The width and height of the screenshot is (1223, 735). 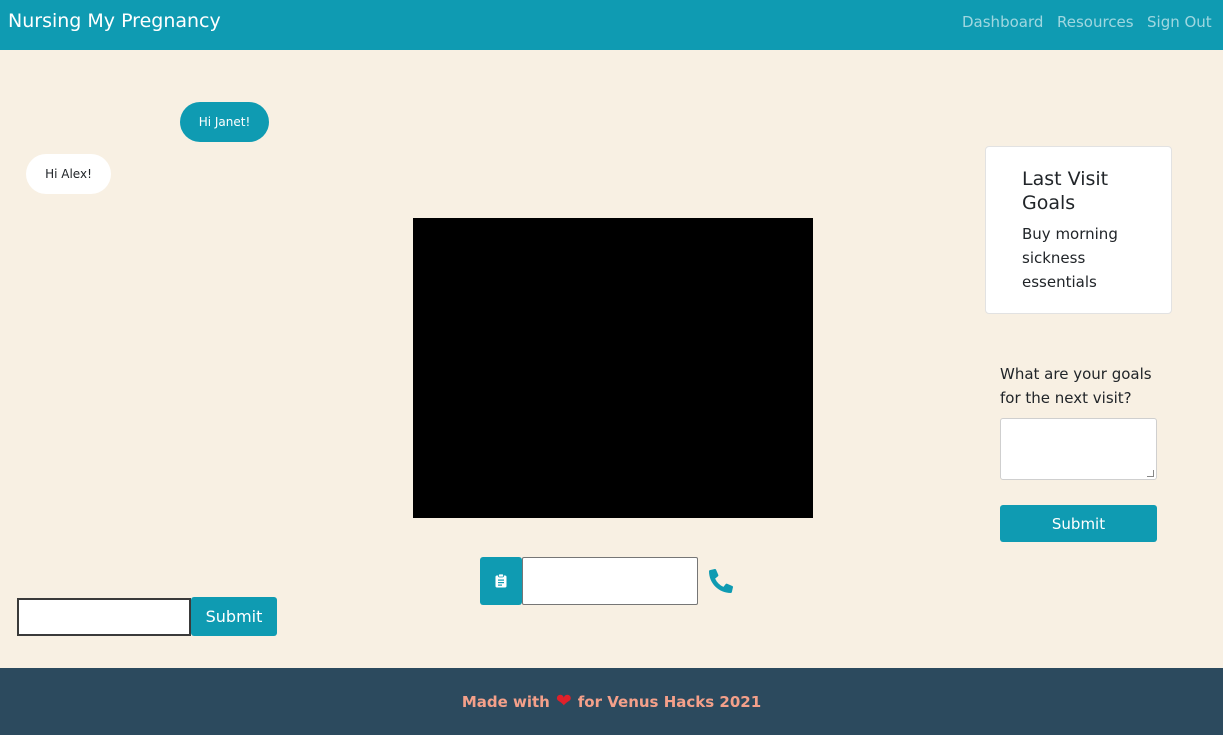 I want to click on chat-submit-button: Submit, so click(x=234, y=616).